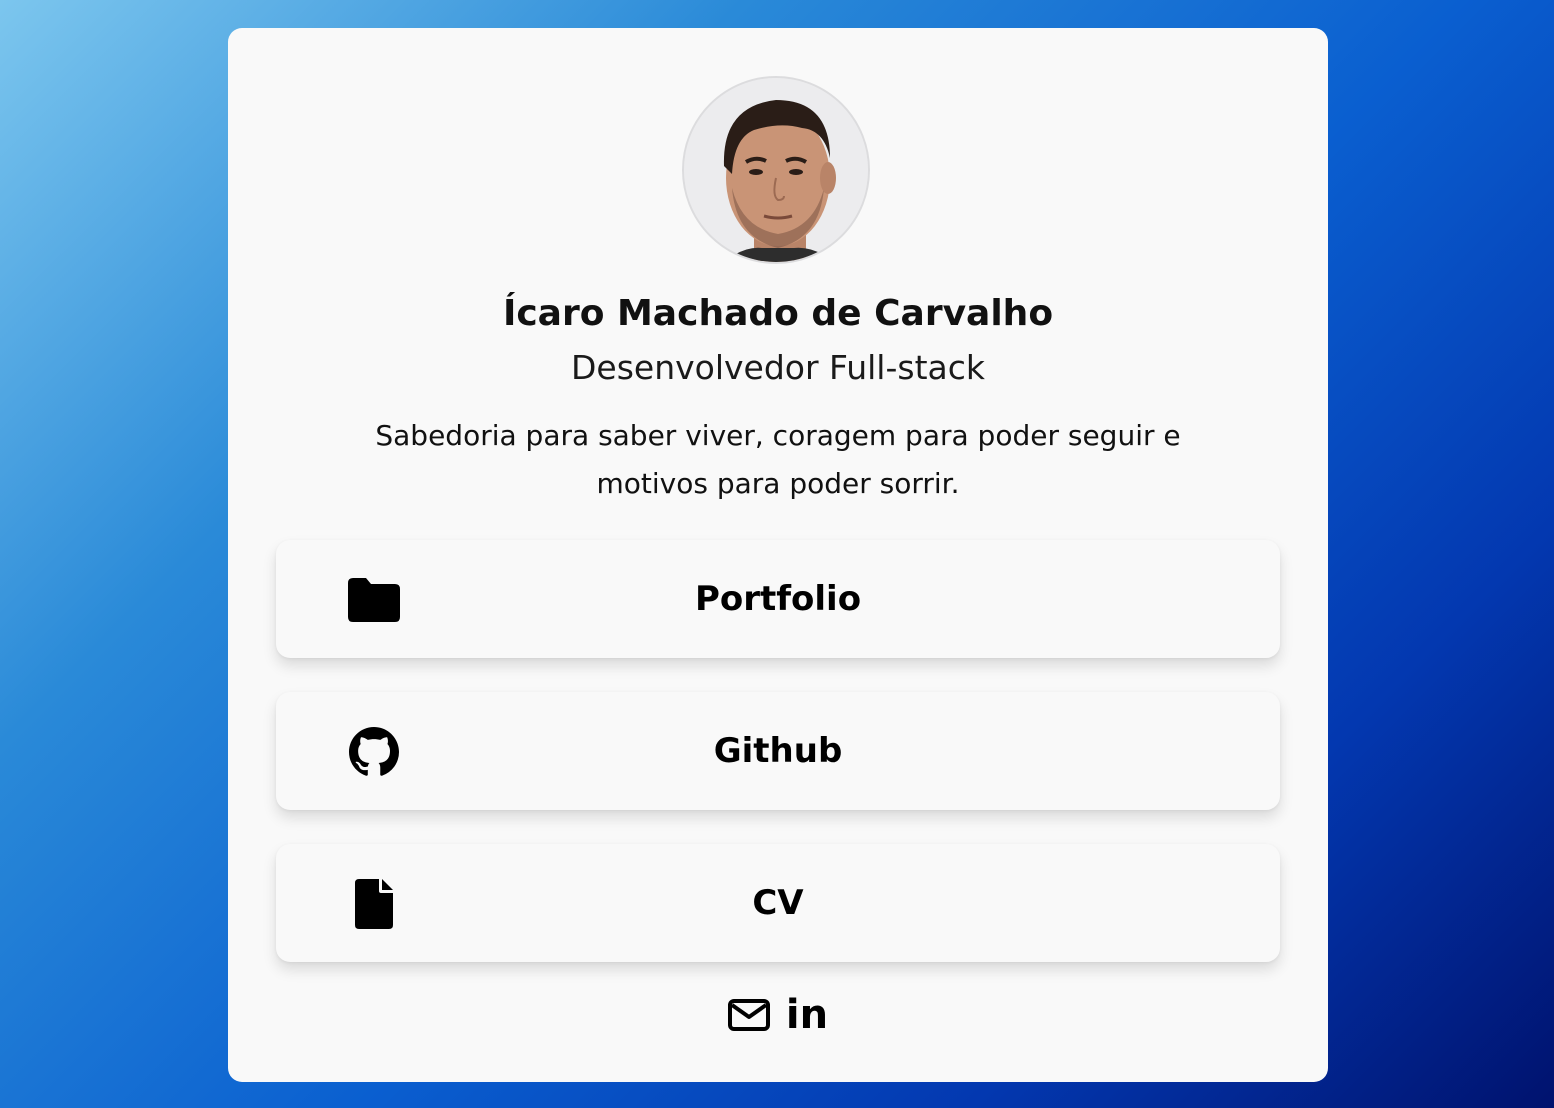  I want to click on linkedin-icon: in, so click(807, 1015).